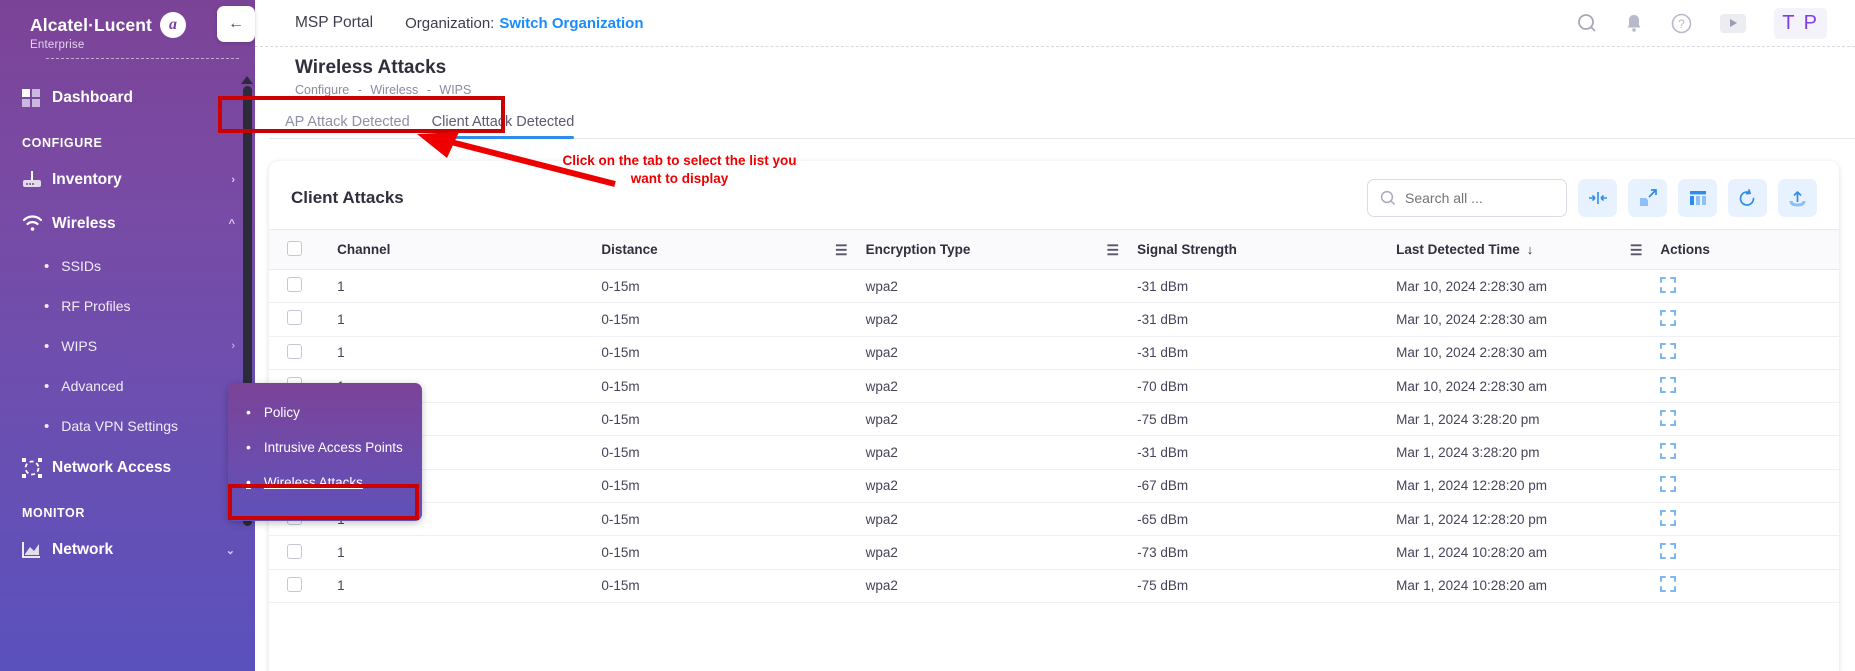 This screenshot has width=1855, height=671. What do you see at coordinates (1054, 419) in the screenshot?
I see `table-row: 10-15mwpa2-75 dBmMar 1, 2024 3:28:20 pm` at bounding box center [1054, 419].